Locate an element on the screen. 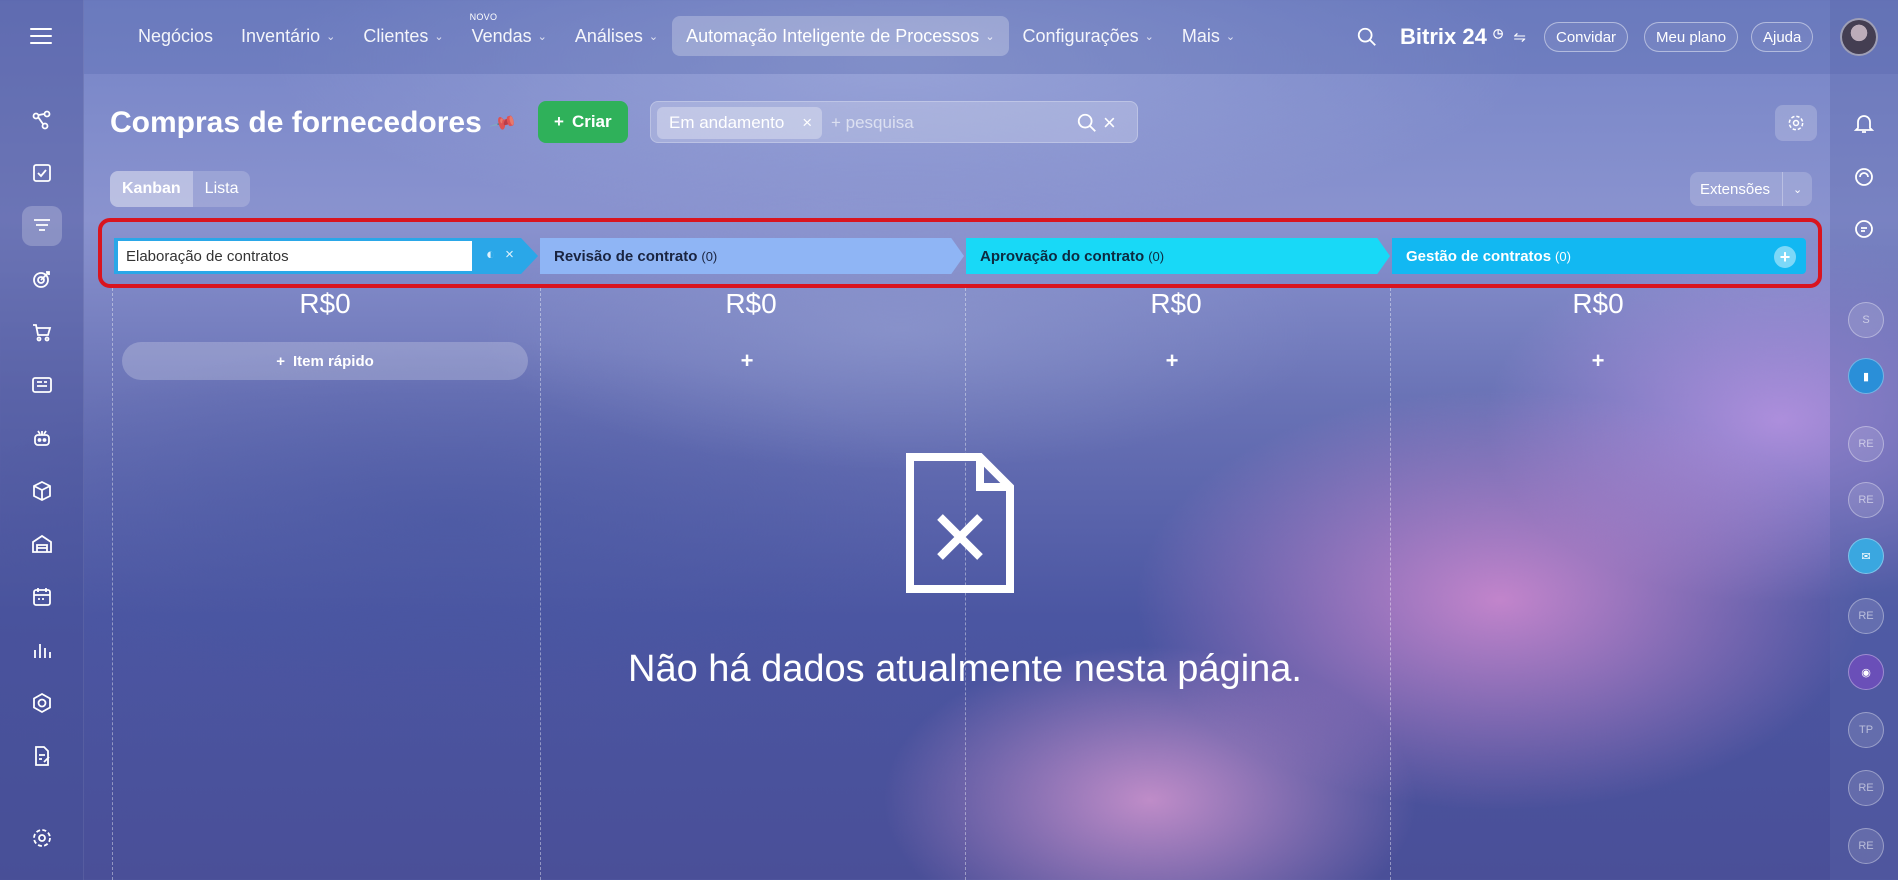 This screenshot has width=1898, height=880. bell-icon is located at coordinates (1864, 123).